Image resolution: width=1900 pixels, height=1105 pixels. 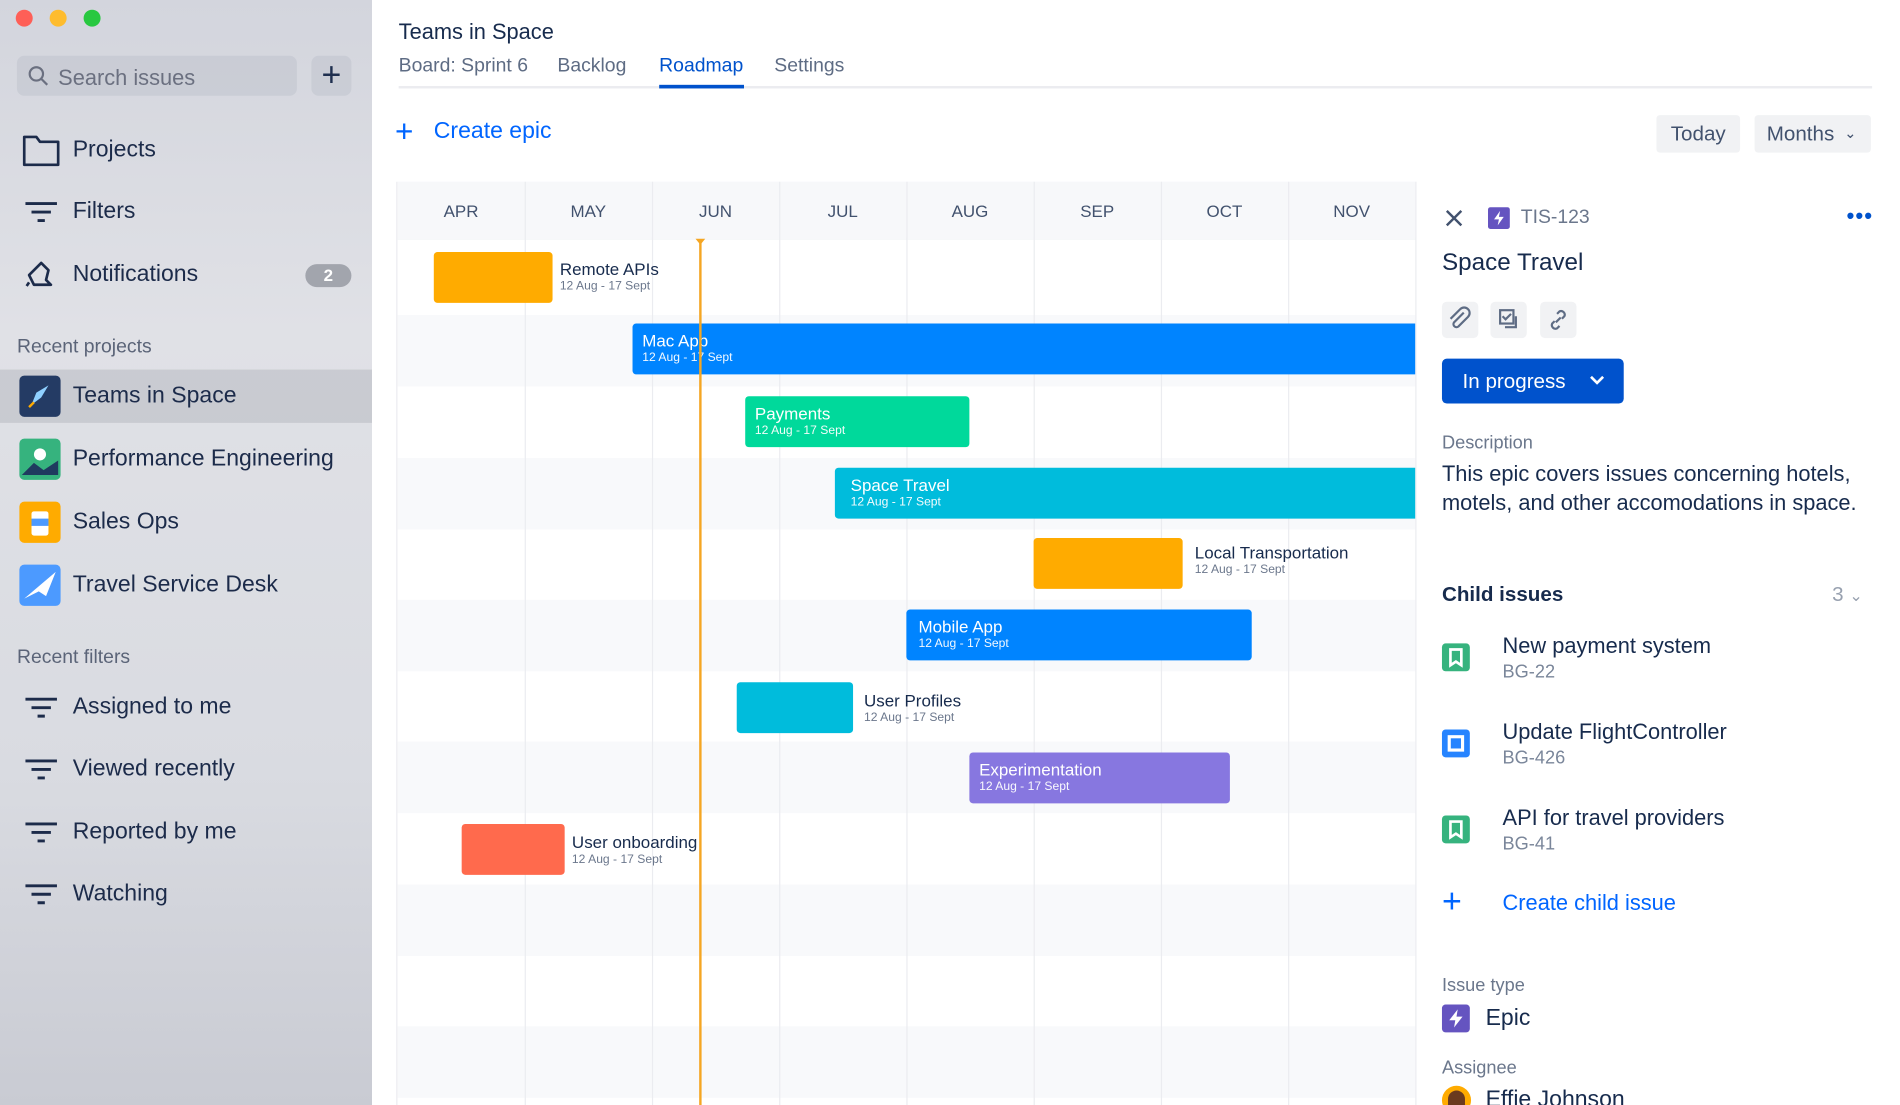 What do you see at coordinates (1451, 901) in the screenshot?
I see `plus-icon: +` at bounding box center [1451, 901].